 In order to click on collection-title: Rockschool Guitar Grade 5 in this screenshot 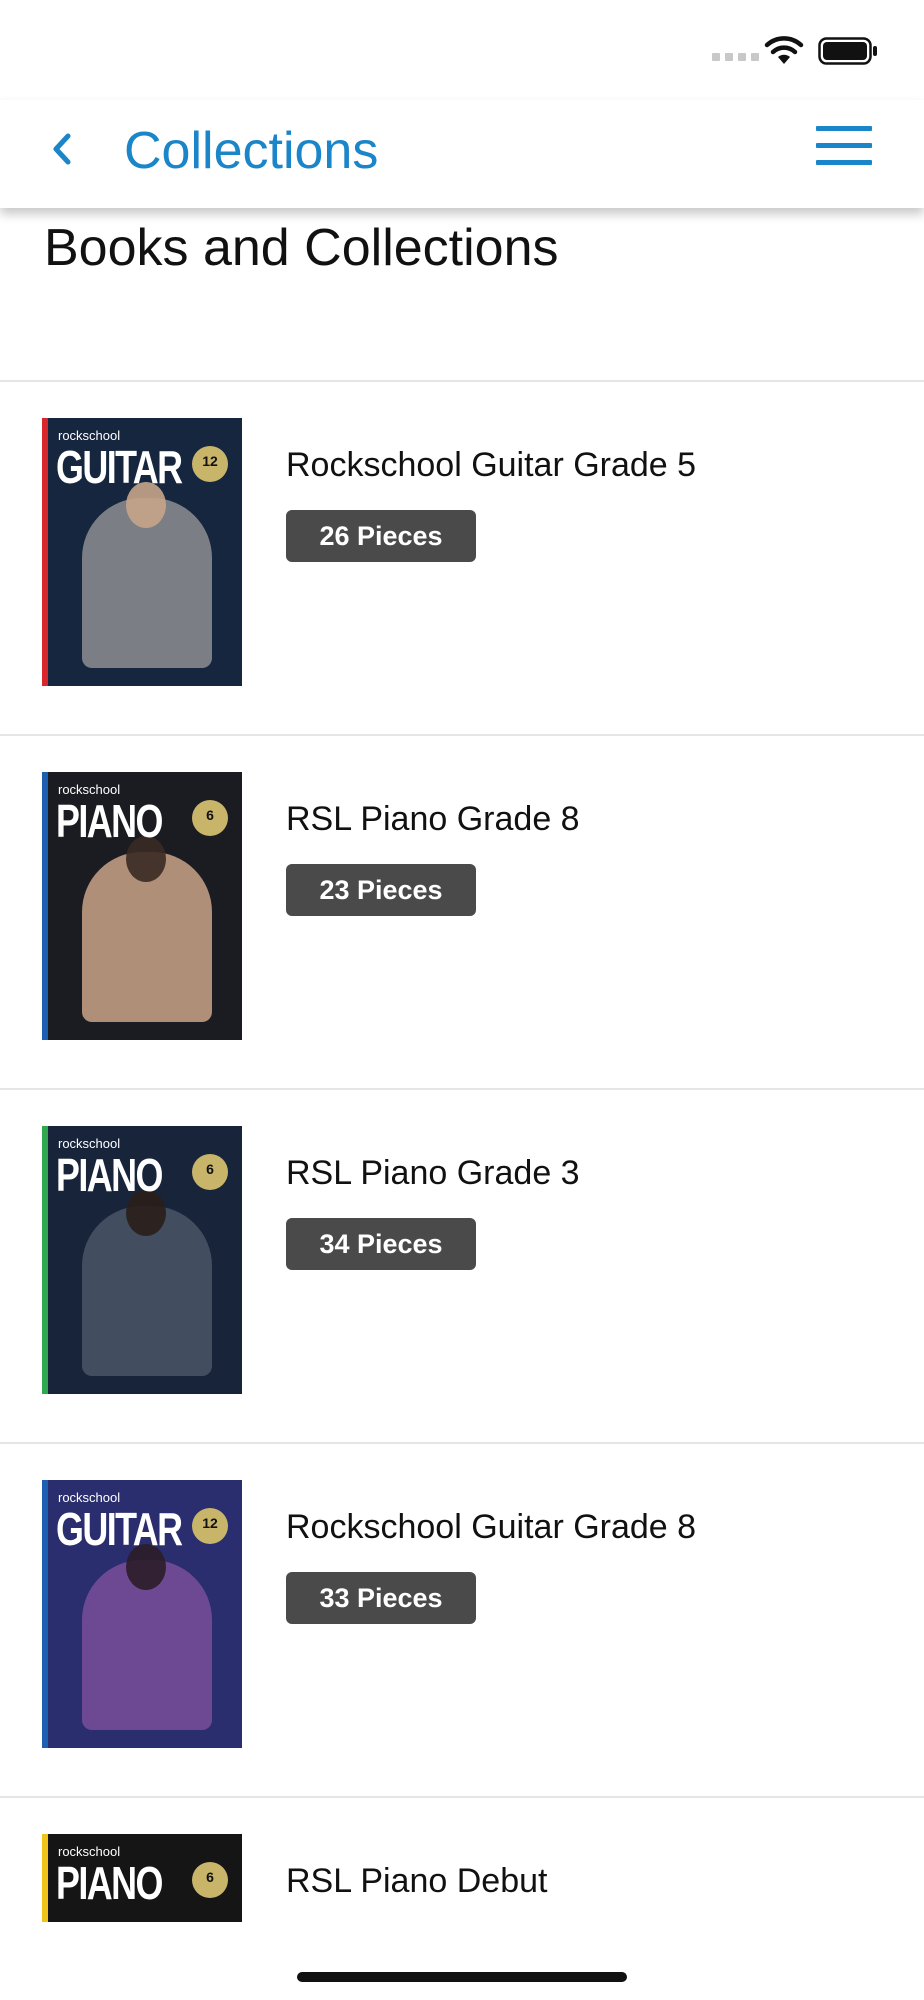, I will do `click(491, 465)`.